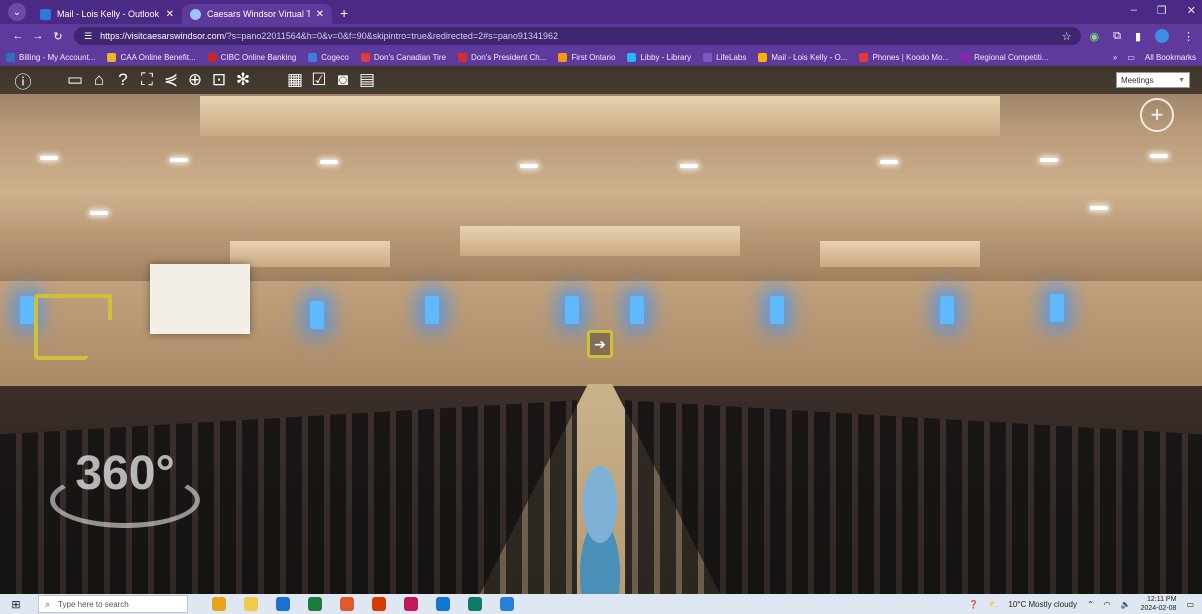 This screenshot has height=614, width=1202. Describe the element at coordinates (1190, 604) in the screenshot. I see `notifications-icon: ▭` at that location.